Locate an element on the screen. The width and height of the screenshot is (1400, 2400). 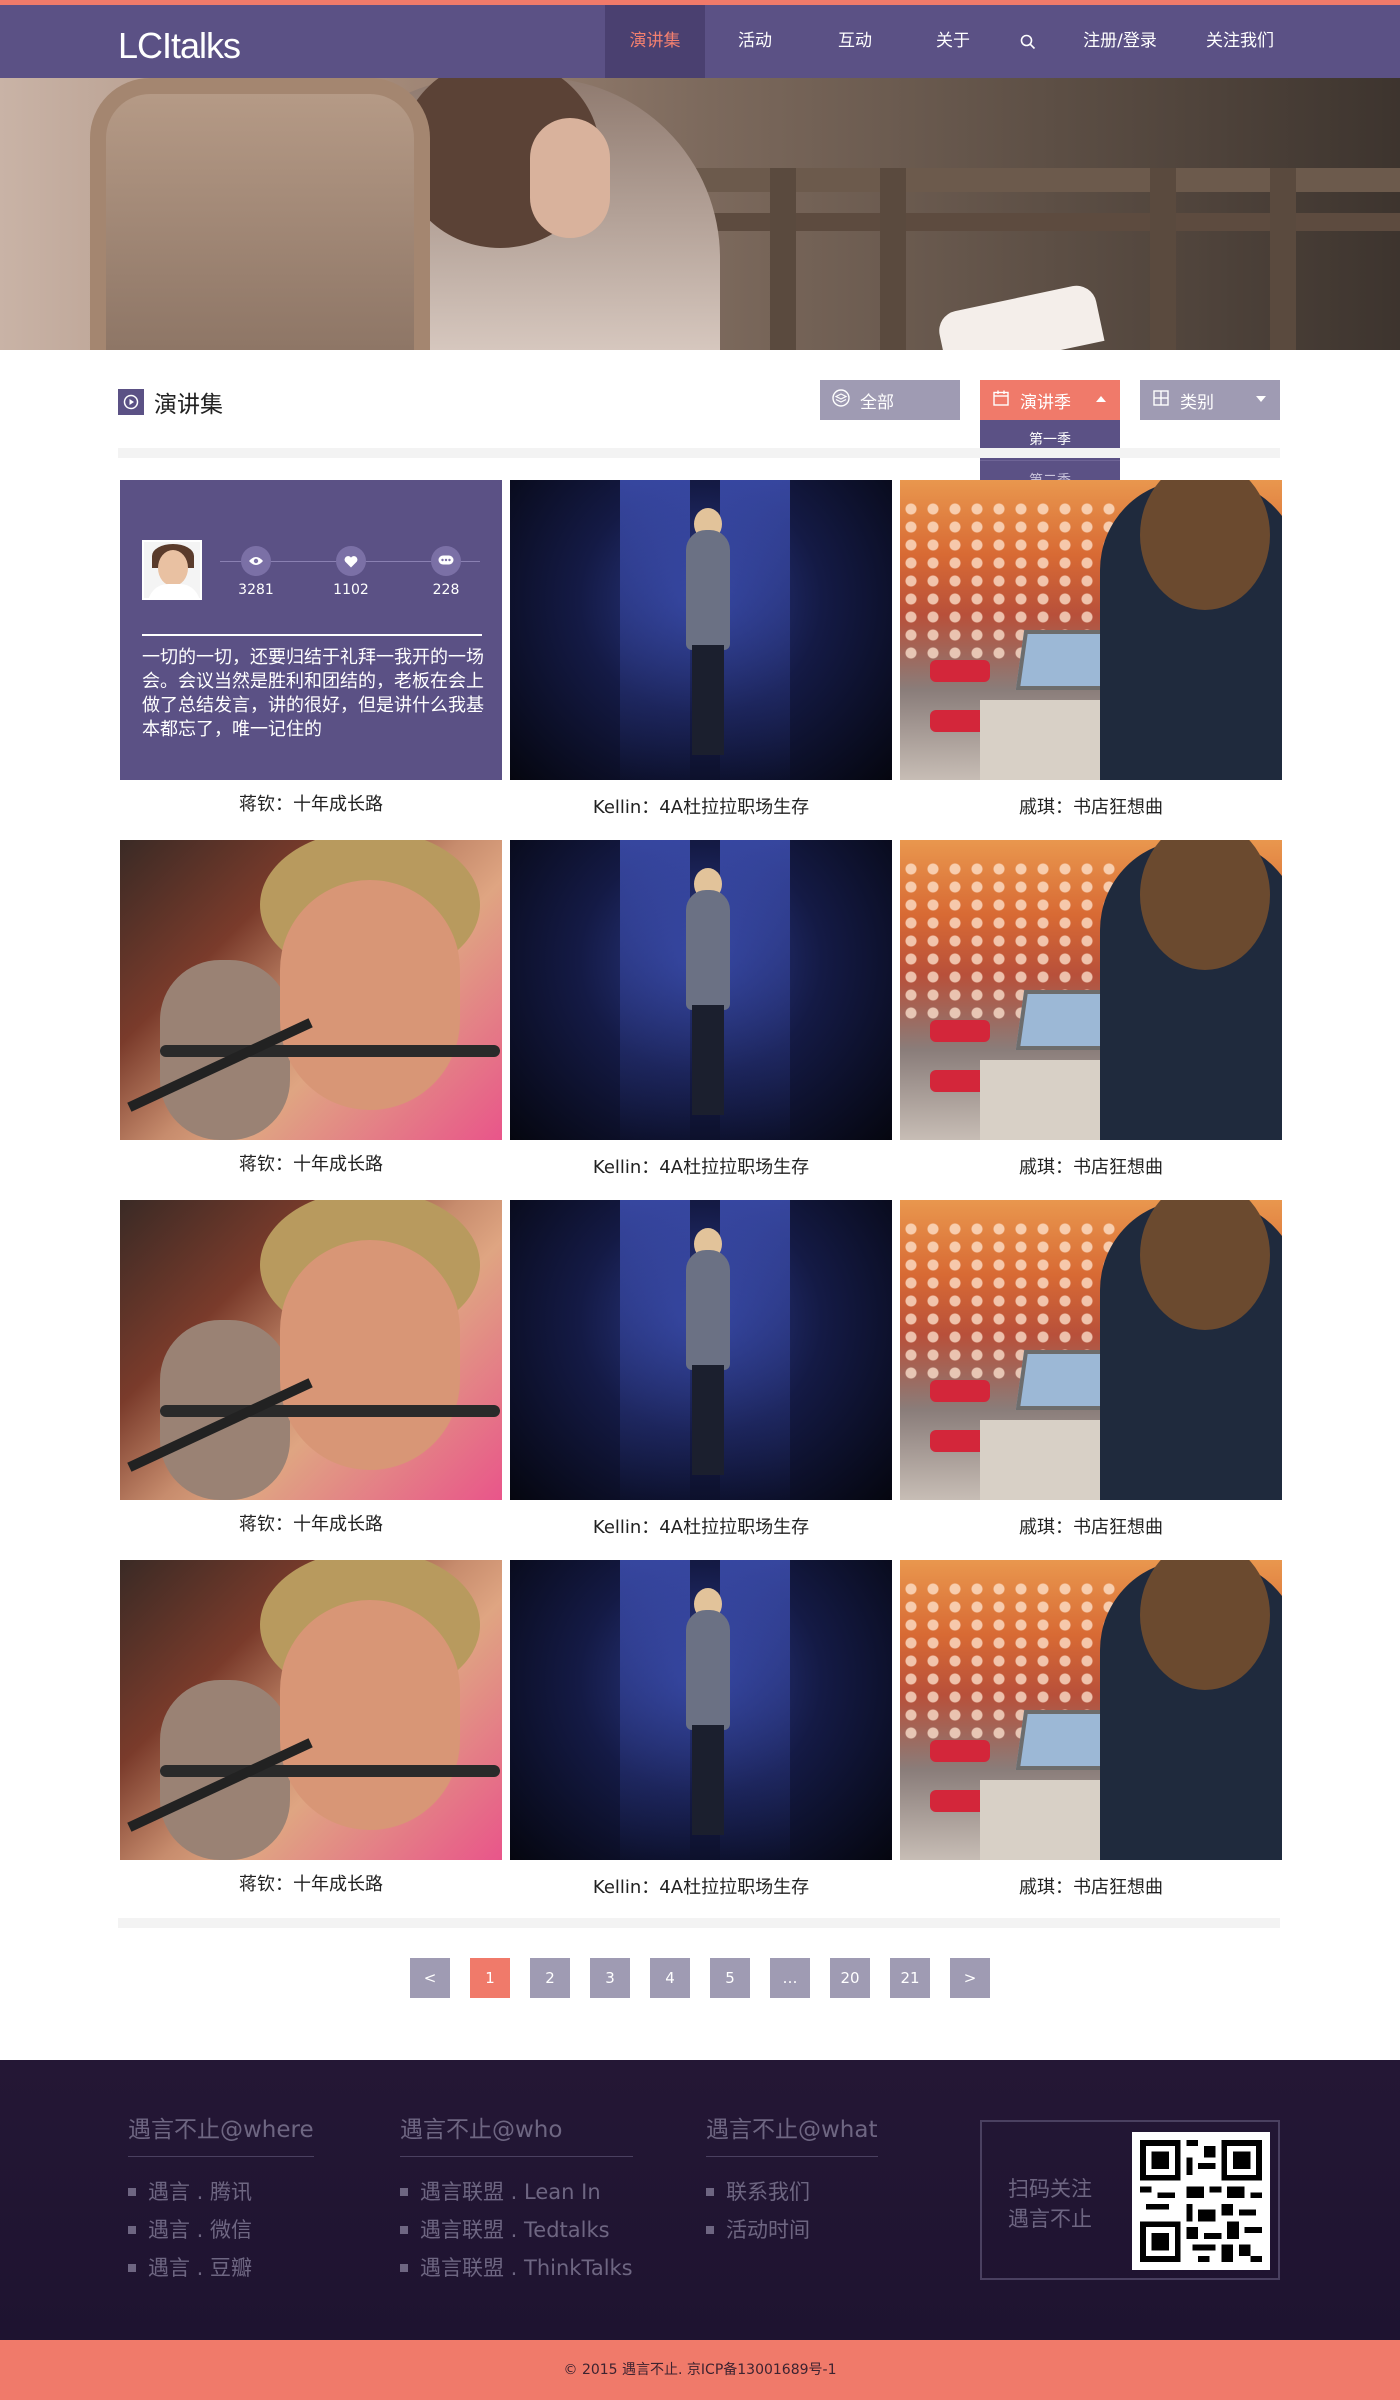
eye-icon is located at coordinates (256, 561).